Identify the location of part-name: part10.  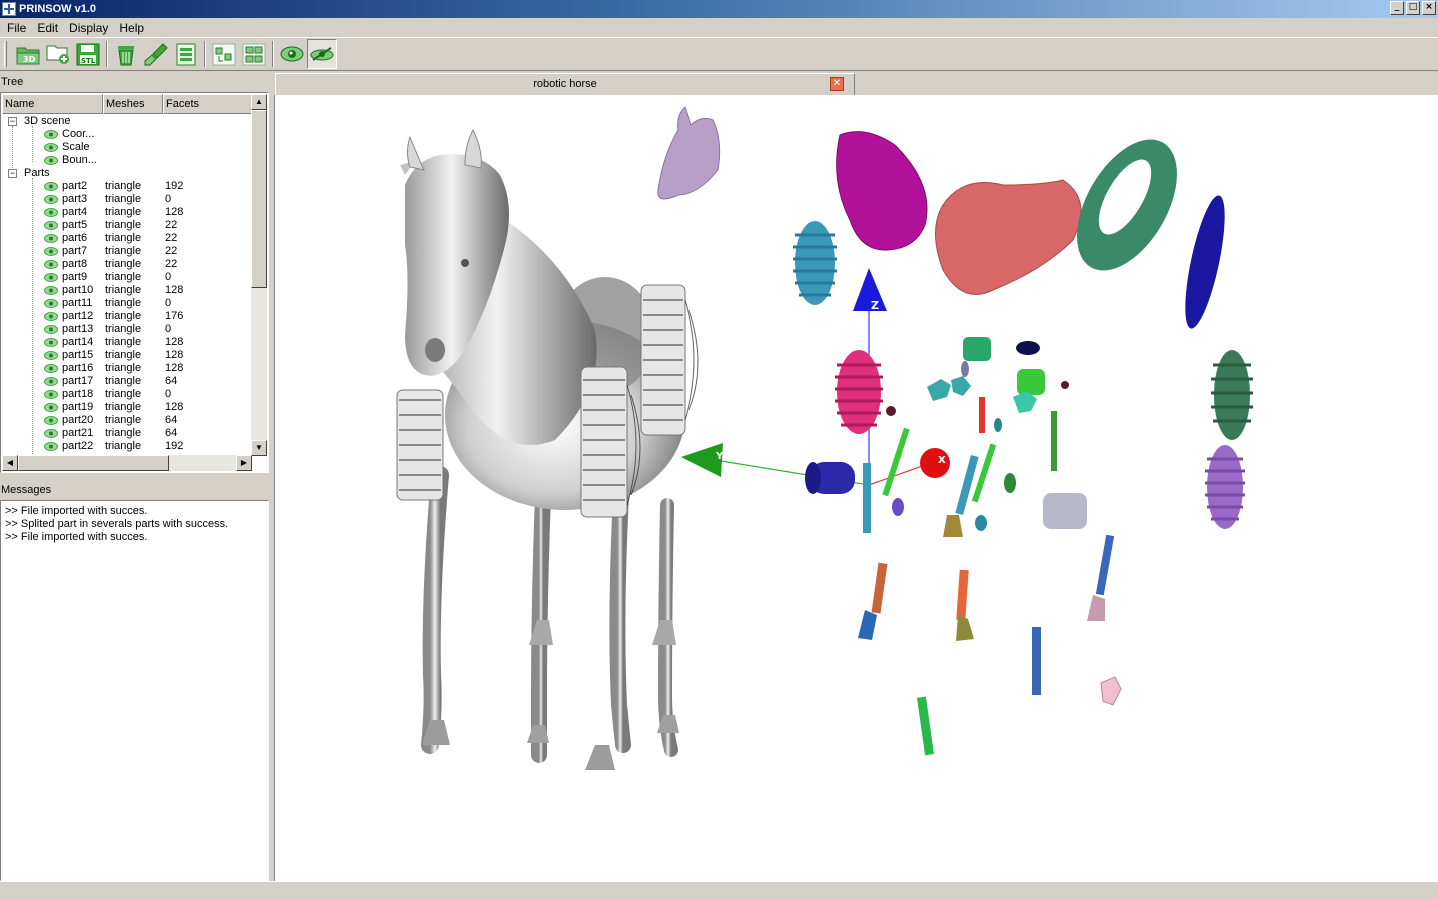
(78, 290).